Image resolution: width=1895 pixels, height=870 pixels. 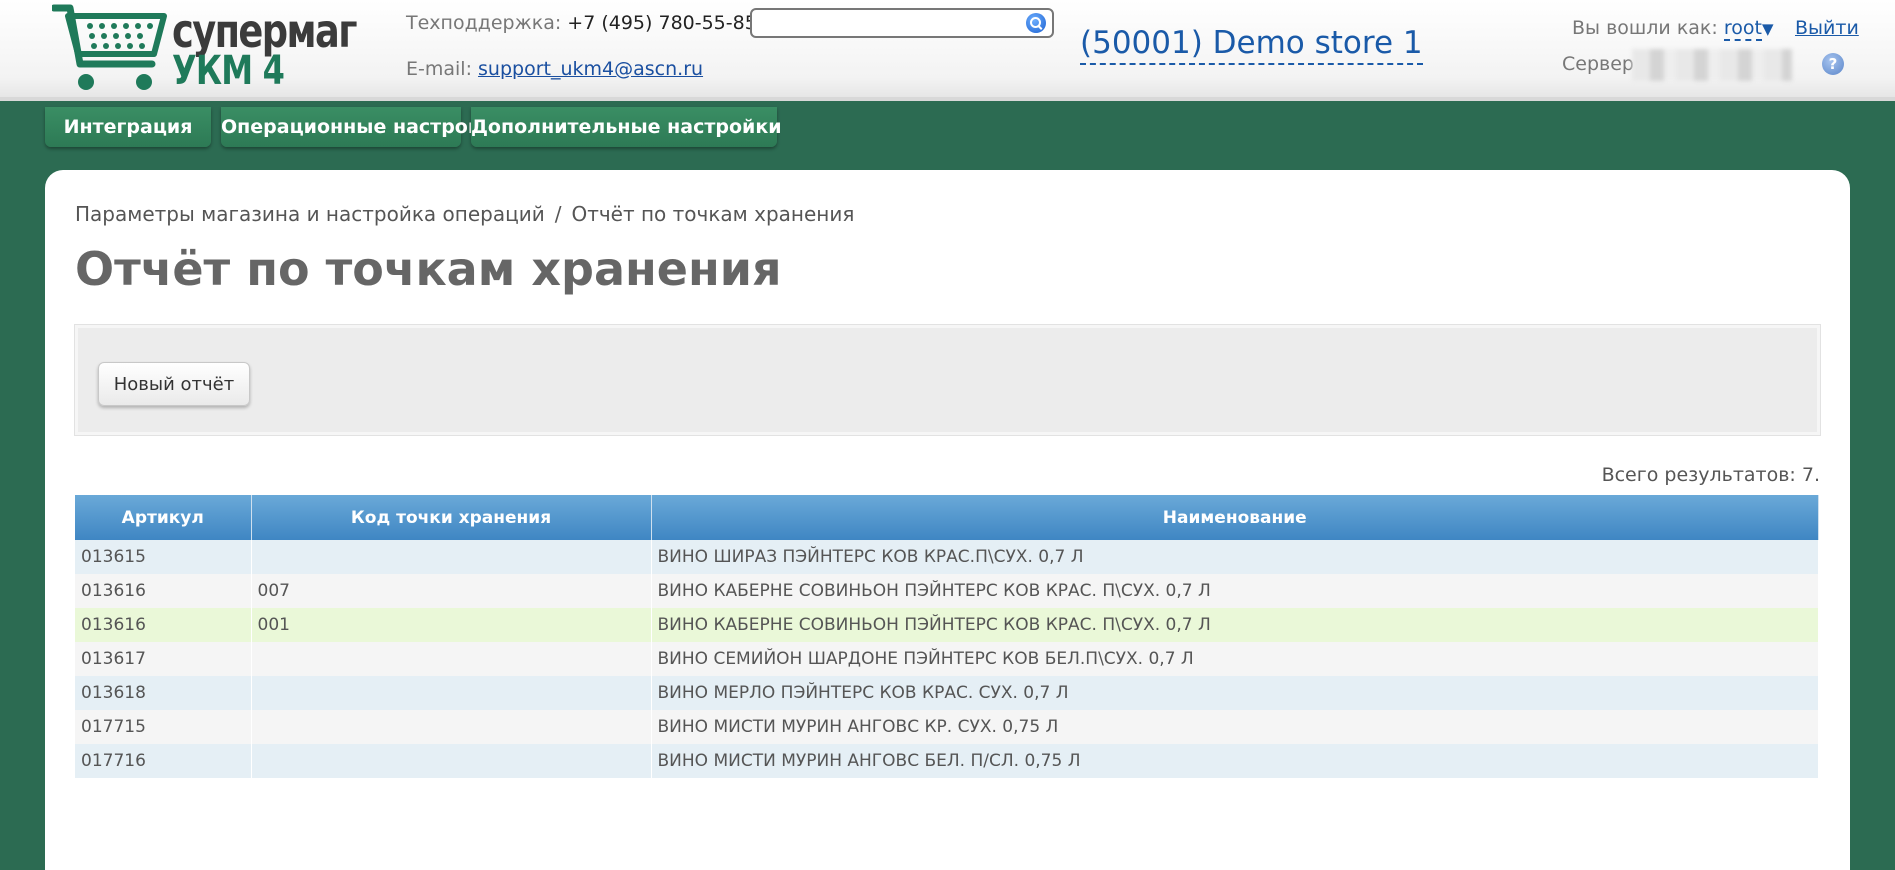 What do you see at coordinates (1251, 44) in the screenshot?
I see `store-selector: (50001) Demo store 1` at bounding box center [1251, 44].